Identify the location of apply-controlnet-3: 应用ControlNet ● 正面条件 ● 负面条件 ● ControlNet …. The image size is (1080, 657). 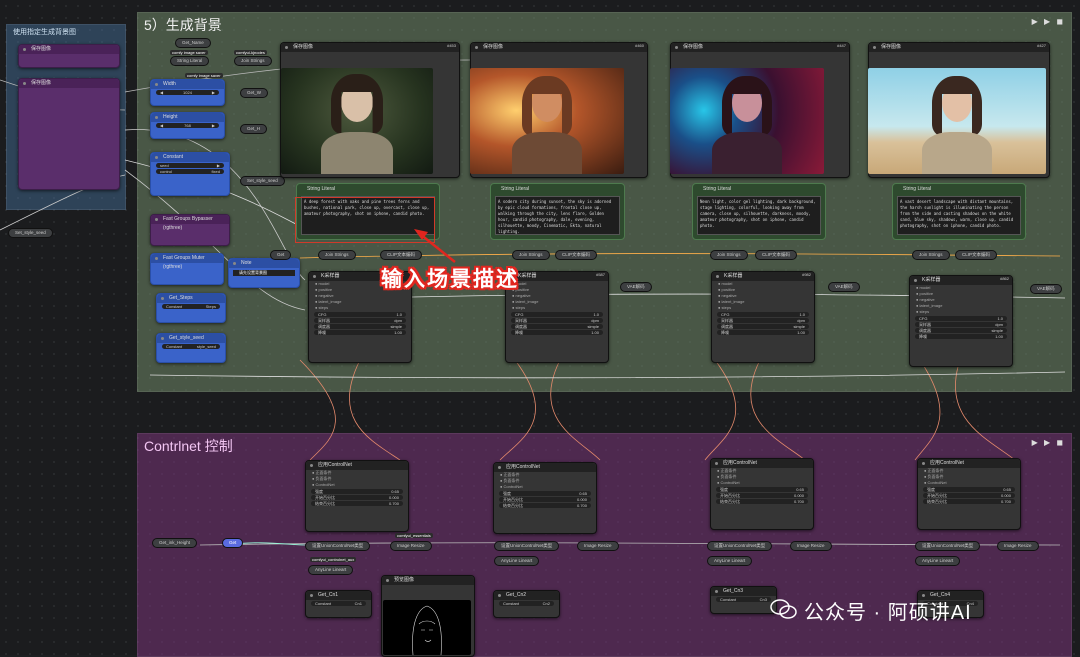
(762, 494).